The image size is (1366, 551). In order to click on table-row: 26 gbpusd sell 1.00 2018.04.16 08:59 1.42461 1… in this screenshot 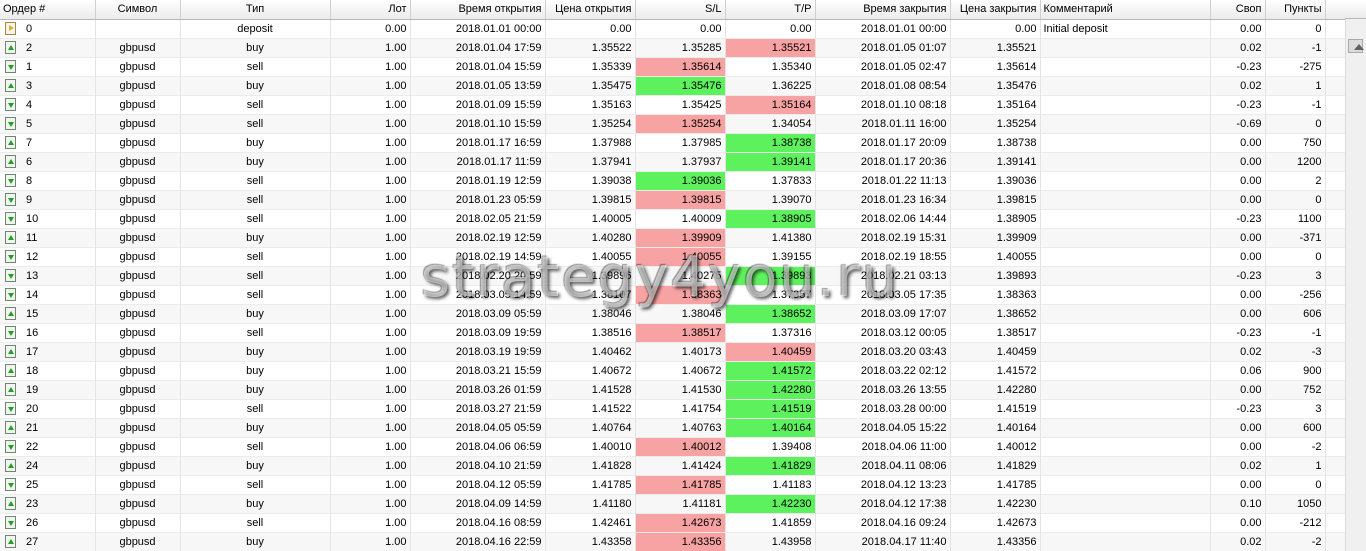, I will do `click(672, 522)`.